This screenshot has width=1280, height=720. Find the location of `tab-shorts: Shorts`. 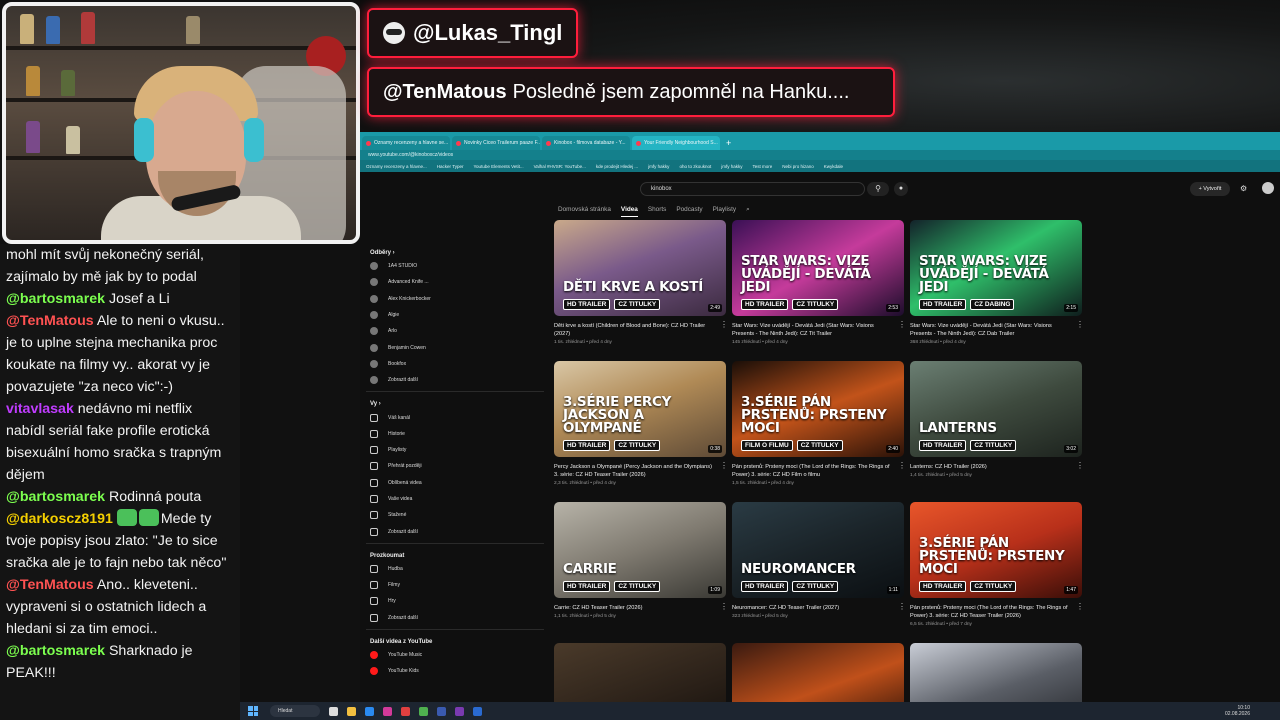

tab-shorts: Shorts is located at coordinates (657, 211).